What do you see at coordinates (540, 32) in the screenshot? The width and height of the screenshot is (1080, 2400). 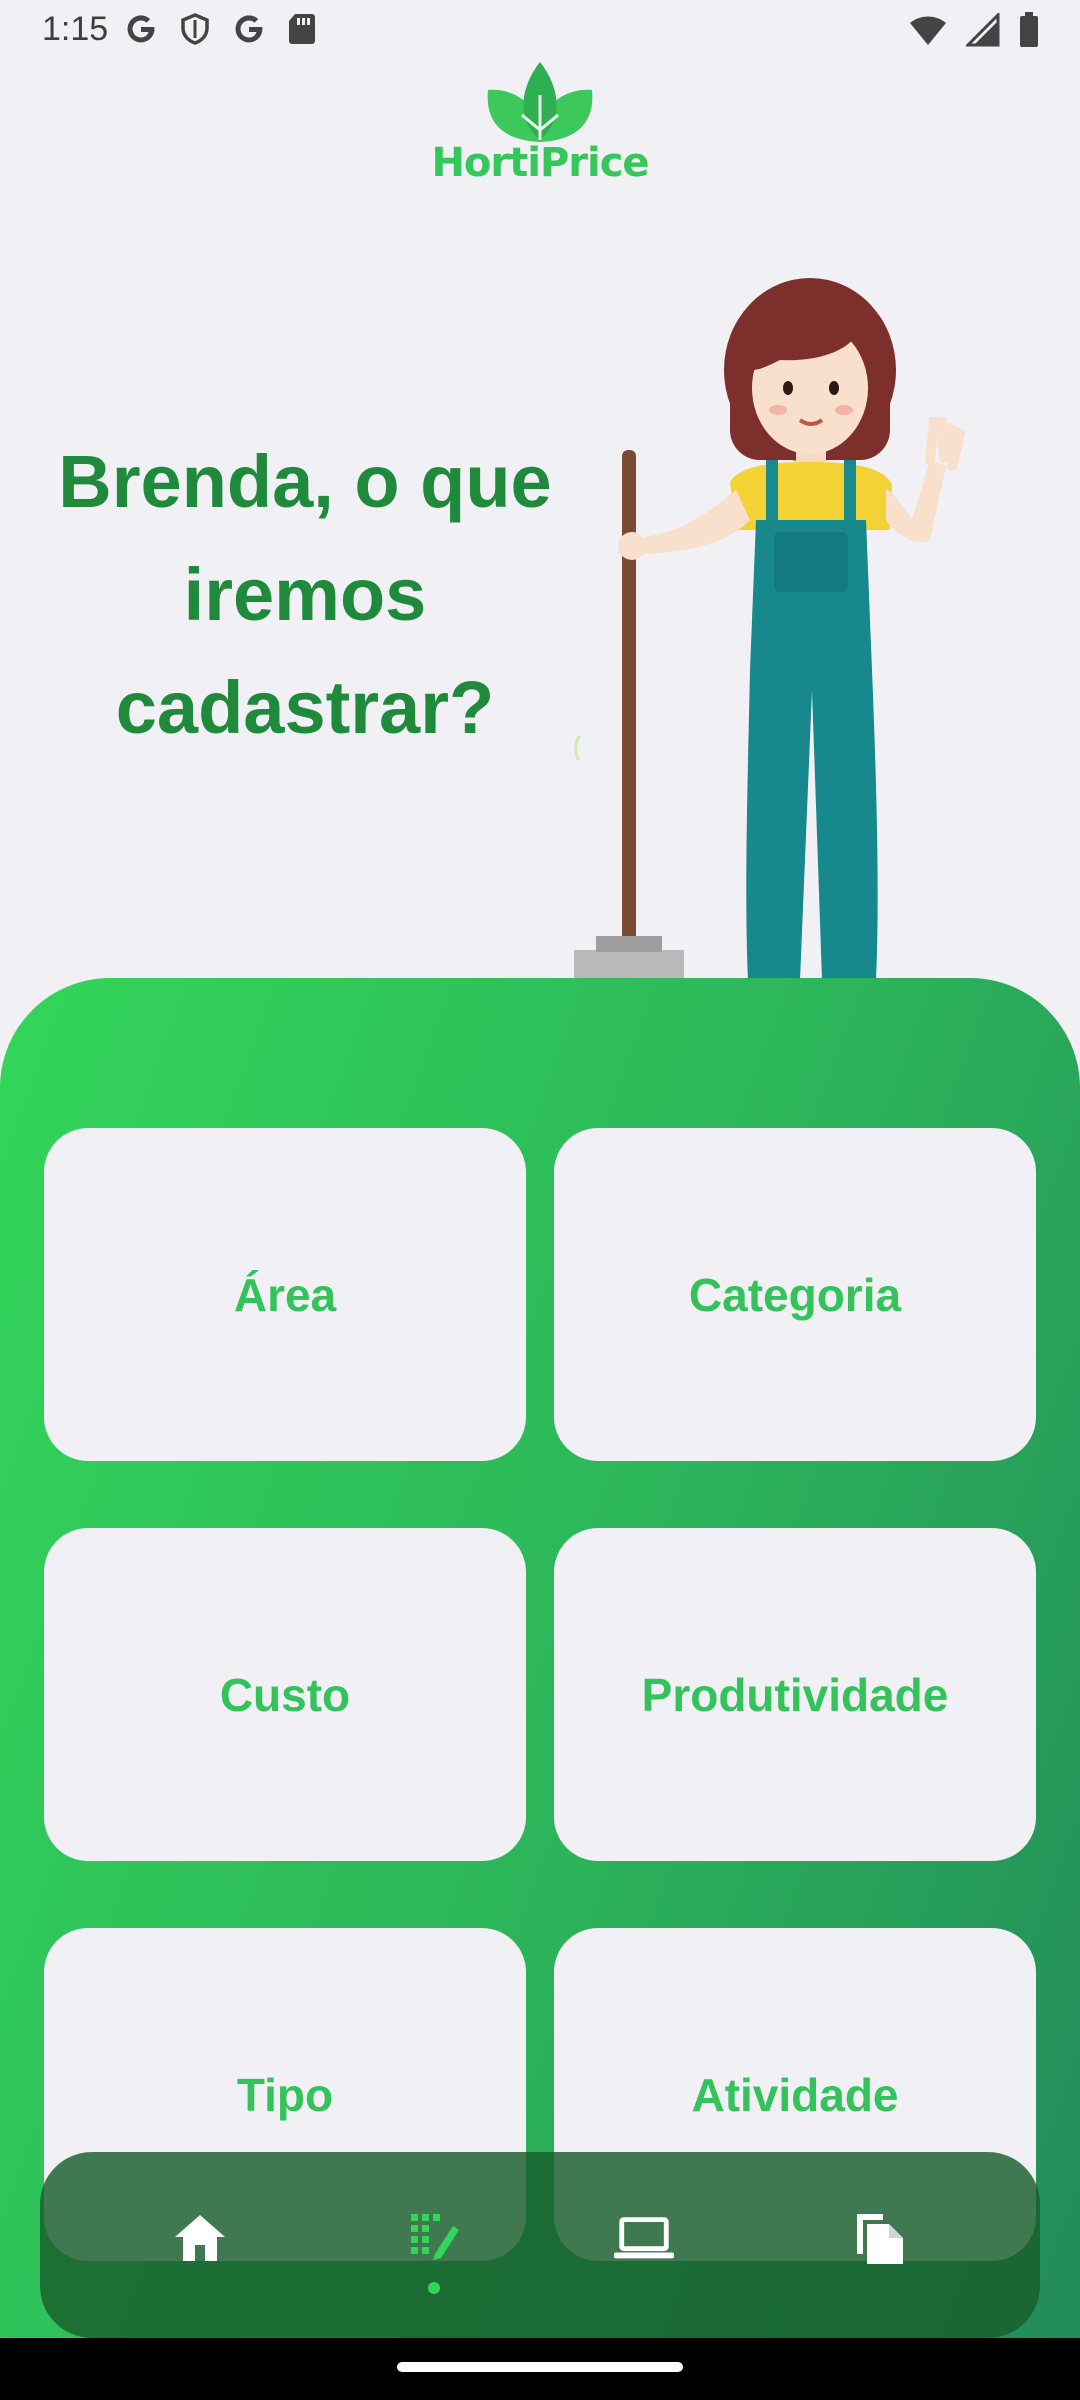 I see `status-bar: 1:15` at bounding box center [540, 32].